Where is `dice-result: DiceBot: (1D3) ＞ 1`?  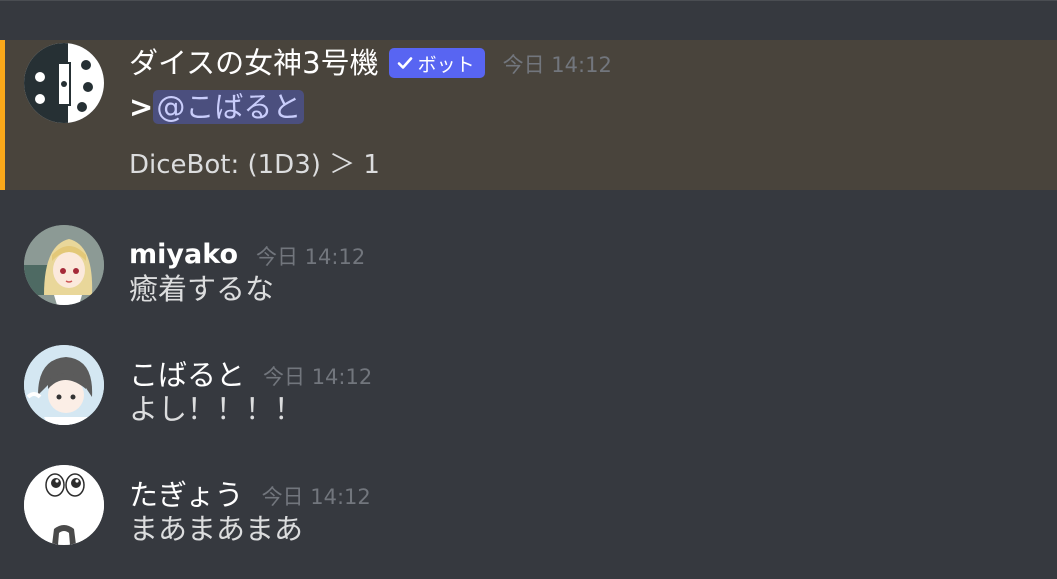
dice-result: DiceBot: (1D3) ＞ 1 is located at coordinates (254, 165).